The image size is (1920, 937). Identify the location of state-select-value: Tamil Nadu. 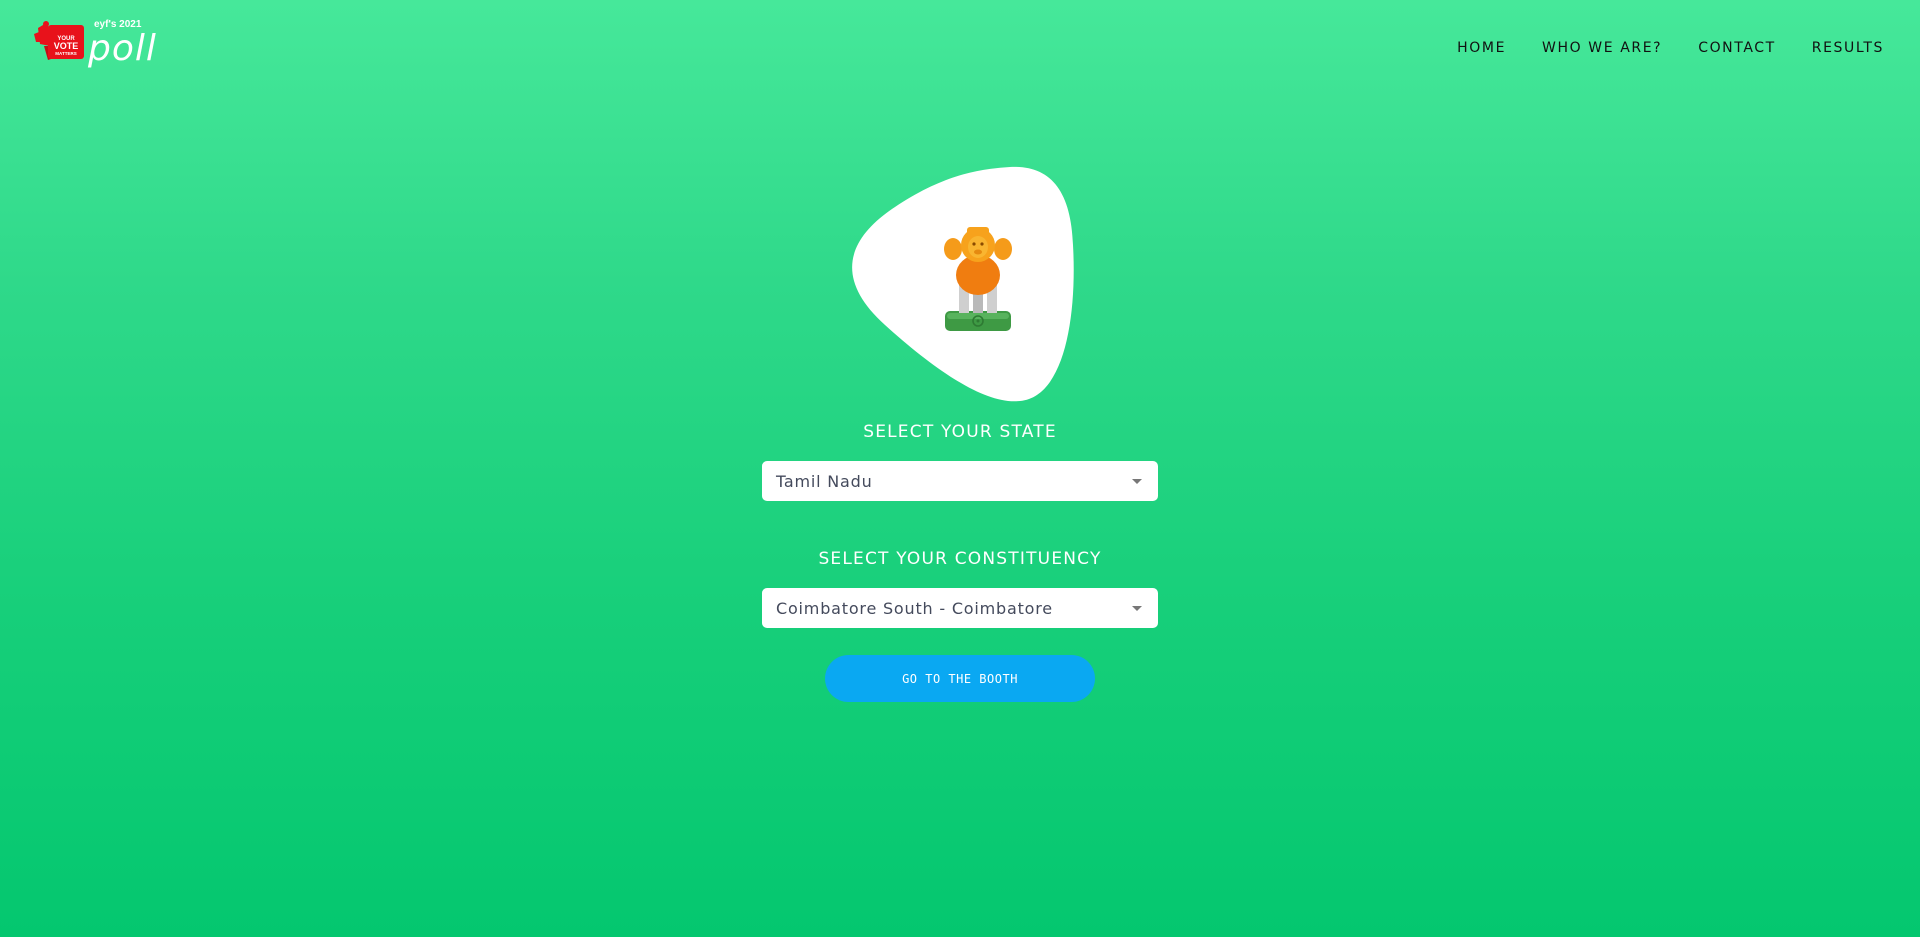
(824, 481).